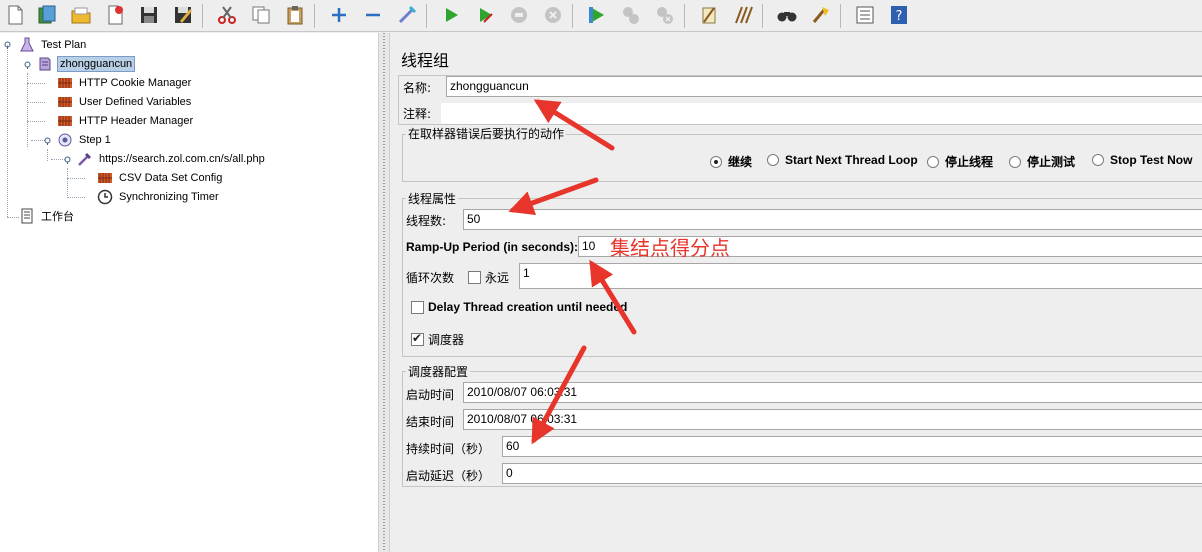  Describe the element at coordinates (709, 15) in the screenshot. I see `clear-icon` at that location.